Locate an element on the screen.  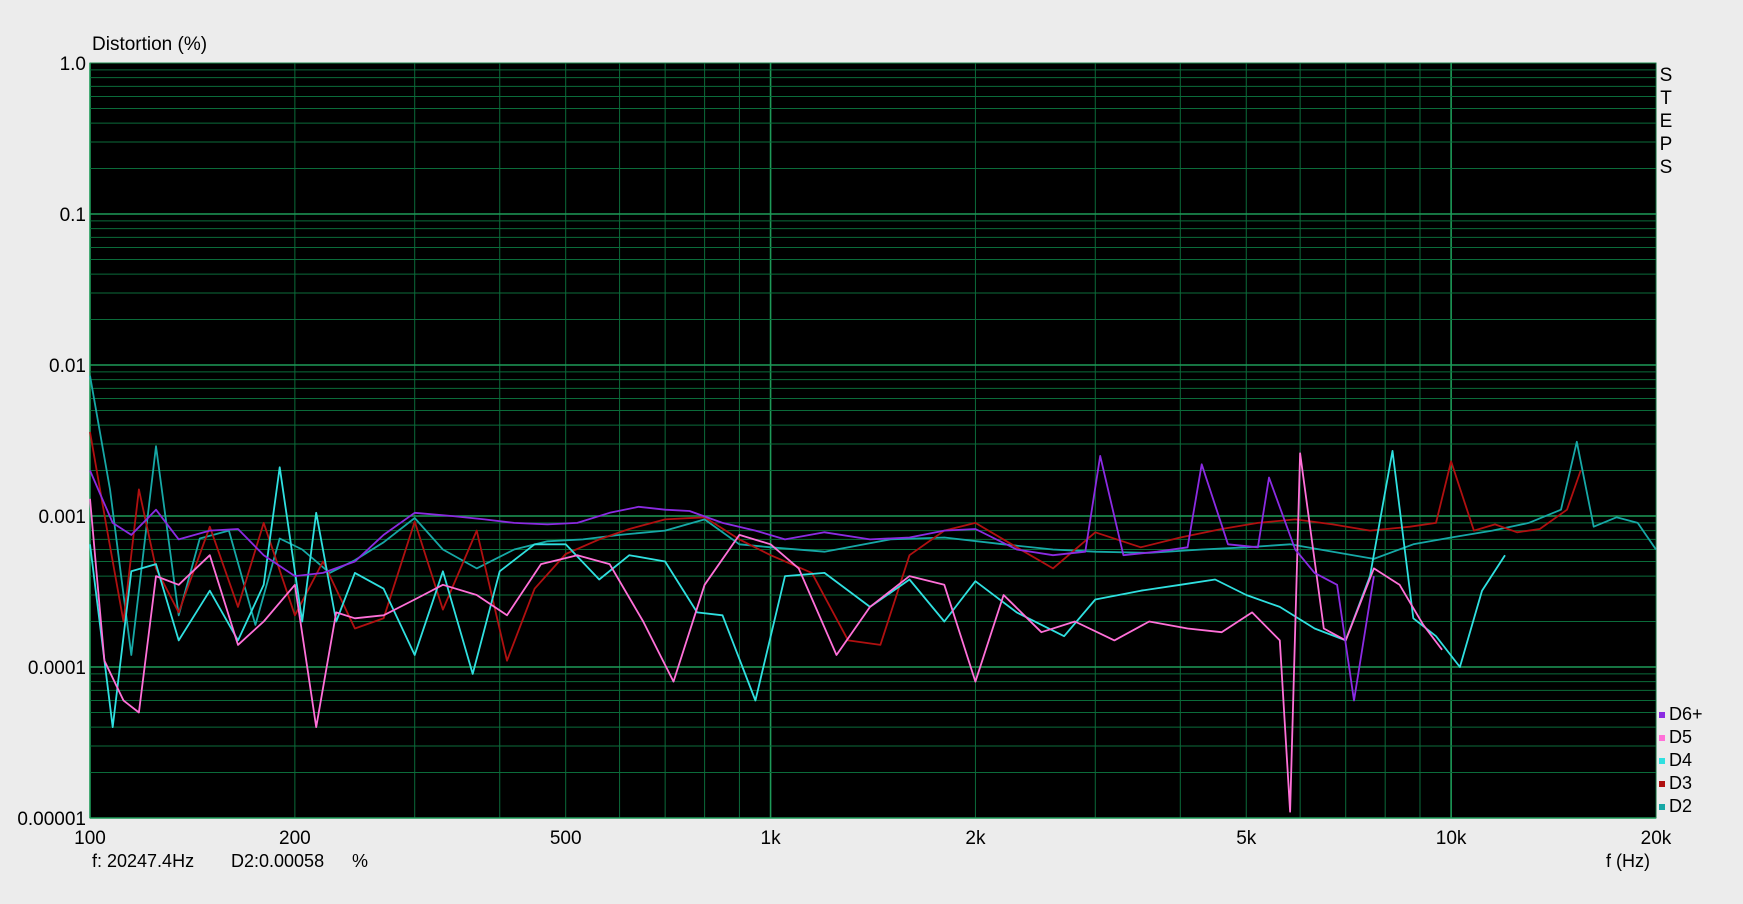
steps-side-label: STEPS is located at coordinates (1666, 121).